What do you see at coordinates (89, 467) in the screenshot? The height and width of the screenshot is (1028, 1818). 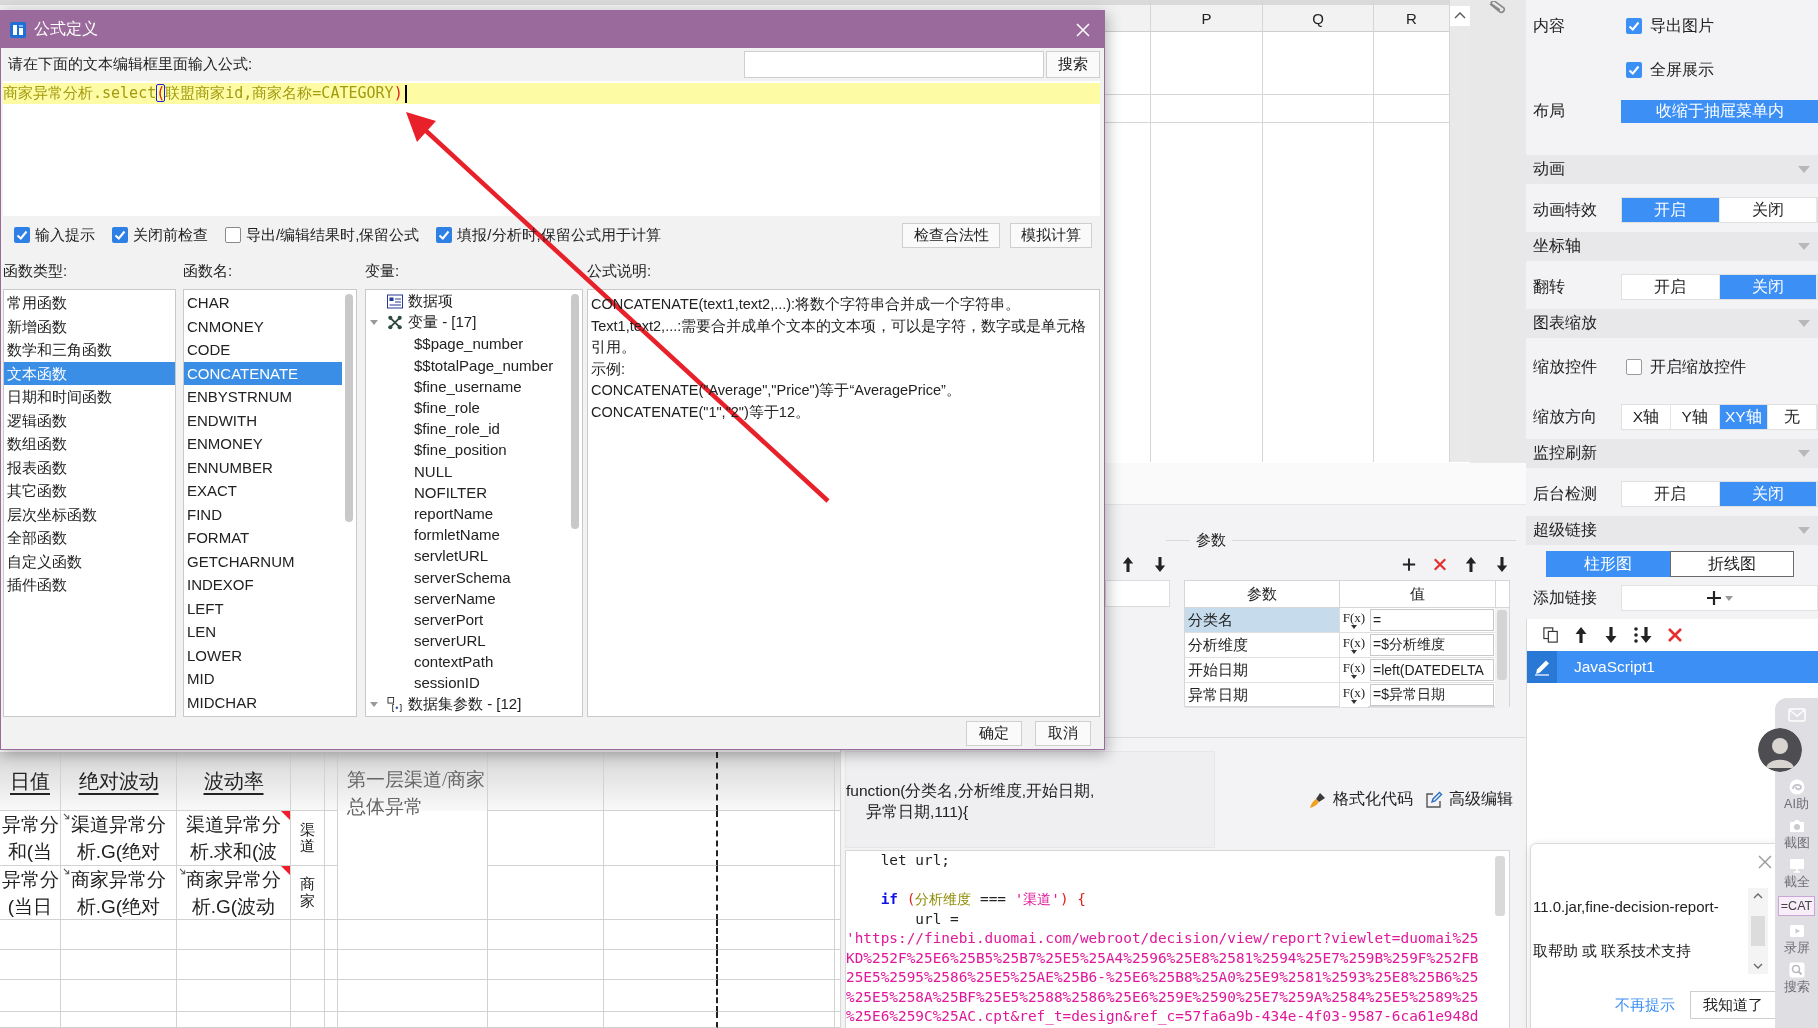 I see `list-item: 报表函数` at bounding box center [89, 467].